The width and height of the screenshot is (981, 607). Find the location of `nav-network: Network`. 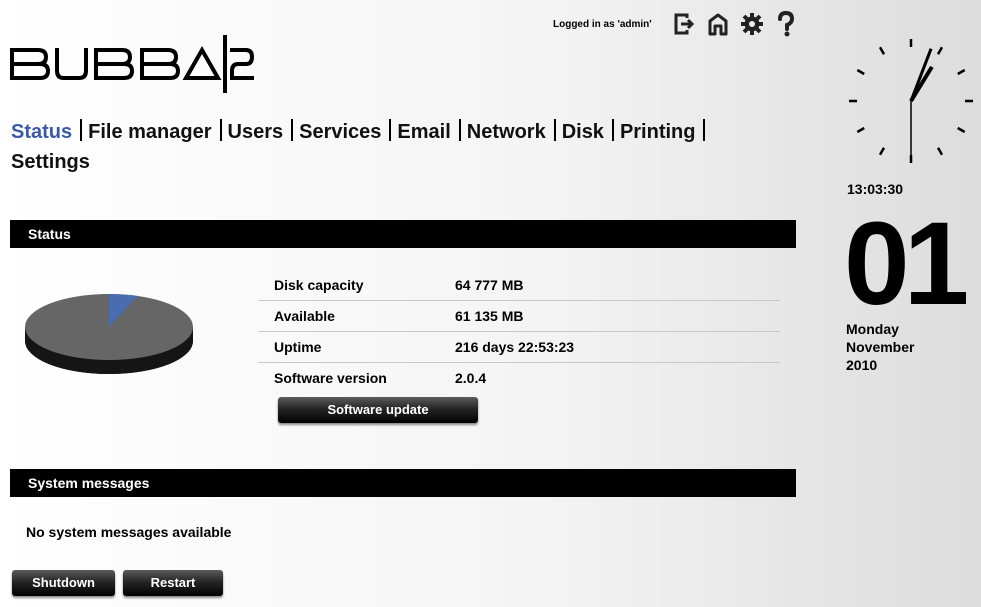

nav-network: Network is located at coordinates (506, 132).